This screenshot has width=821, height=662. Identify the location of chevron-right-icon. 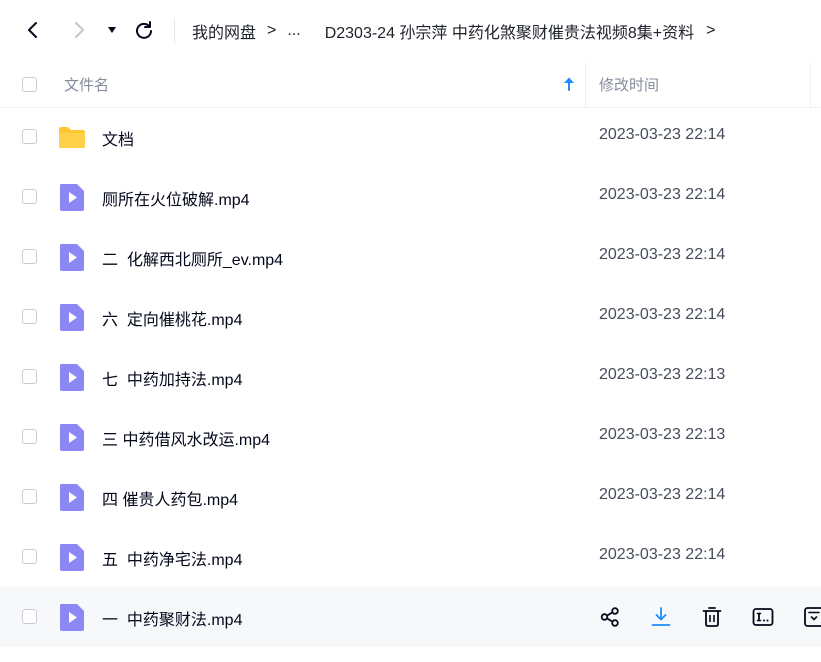
(79, 30).